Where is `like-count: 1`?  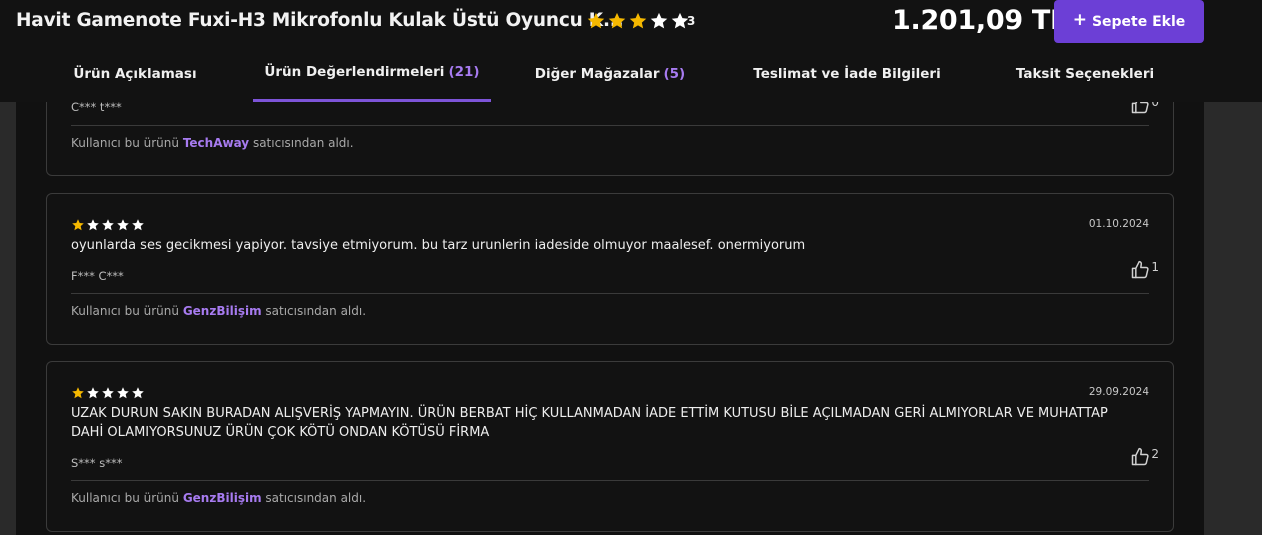
like-count: 1 is located at coordinates (1155, 267).